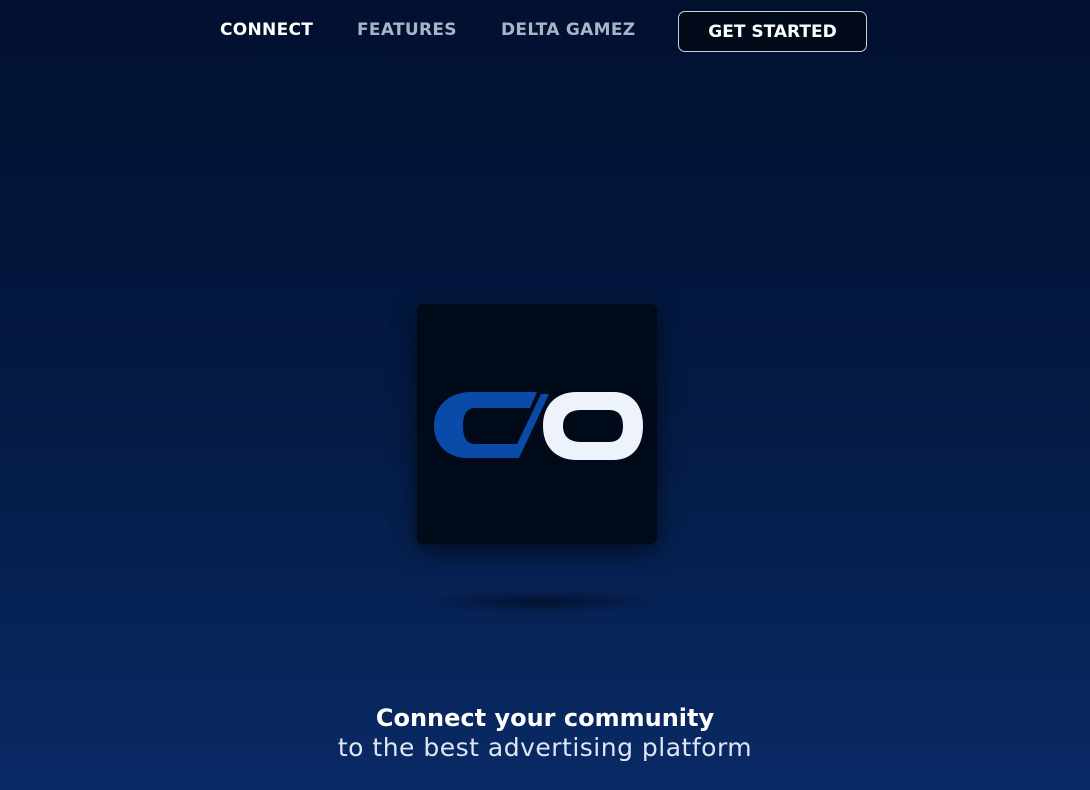 The height and width of the screenshot is (790, 1090). I want to click on nav-link-delta-gamez: DELTA GAMEZ, so click(568, 30).